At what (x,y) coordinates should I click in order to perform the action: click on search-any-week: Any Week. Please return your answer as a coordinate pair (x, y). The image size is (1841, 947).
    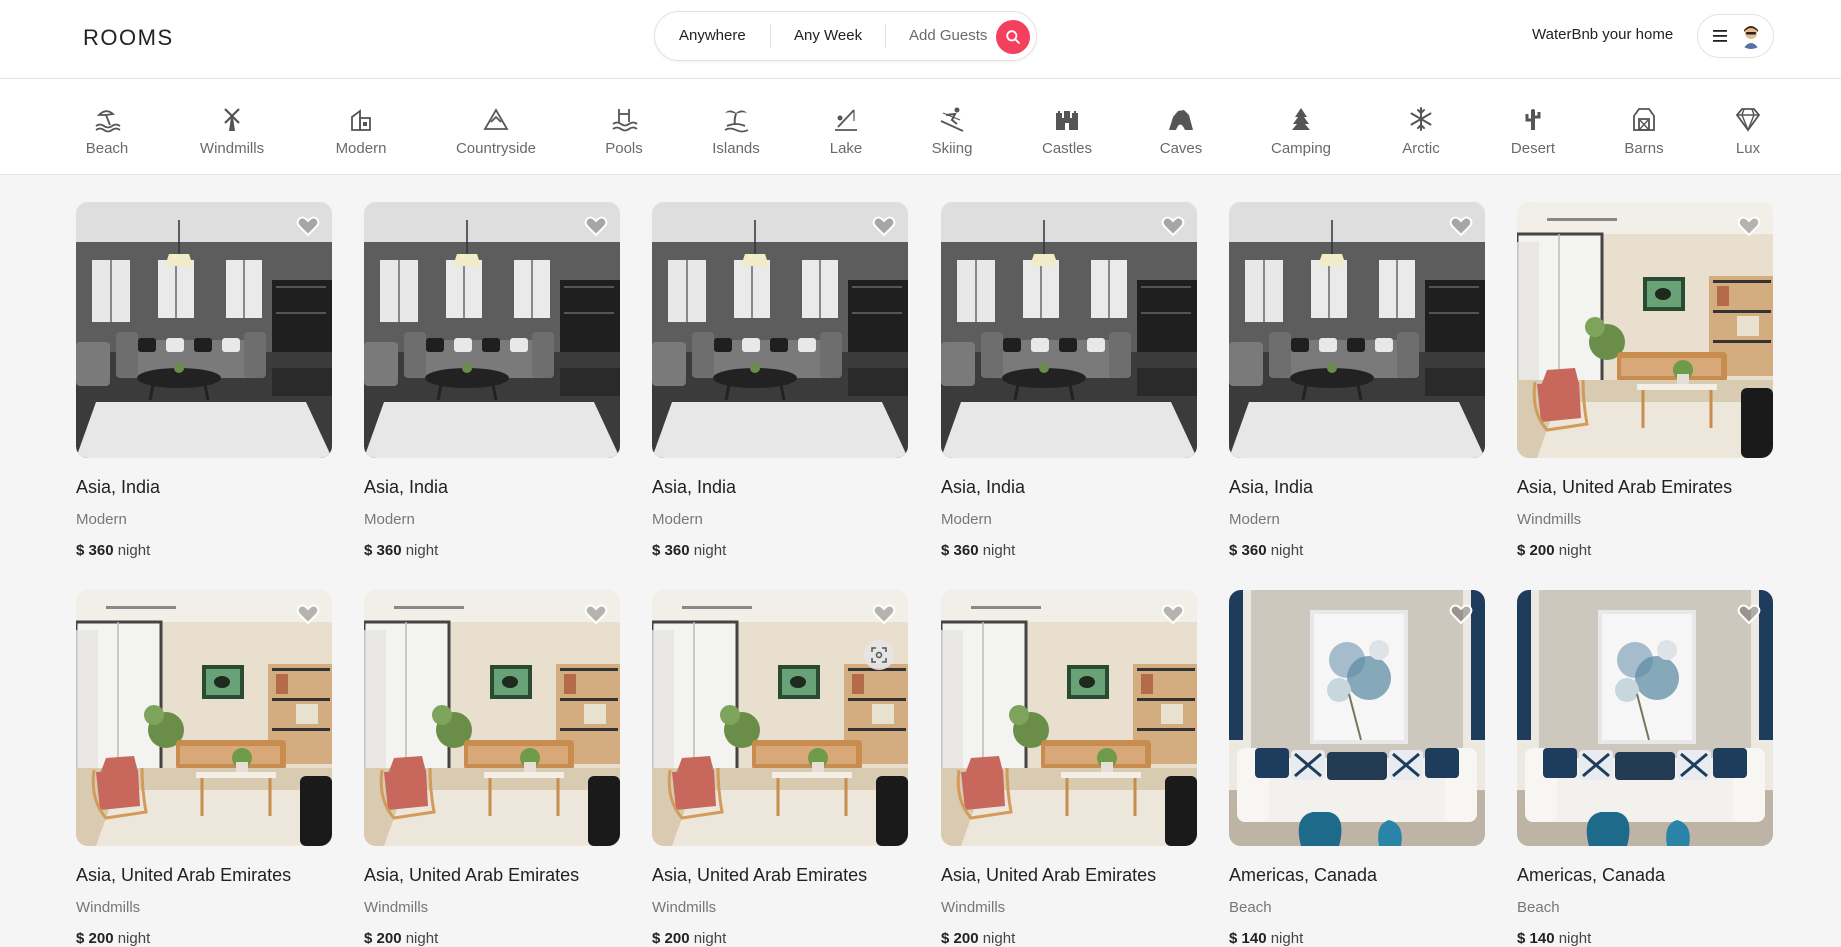
    Looking at the image, I should click on (828, 35).